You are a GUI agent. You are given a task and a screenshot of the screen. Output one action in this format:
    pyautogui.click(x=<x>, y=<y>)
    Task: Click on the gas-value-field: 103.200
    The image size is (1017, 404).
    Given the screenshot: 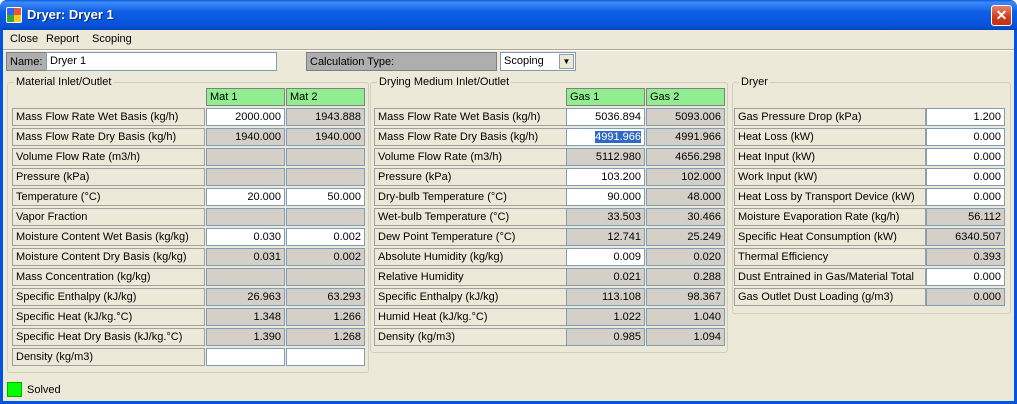 What is the action you would take?
    pyautogui.click(x=605, y=177)
    